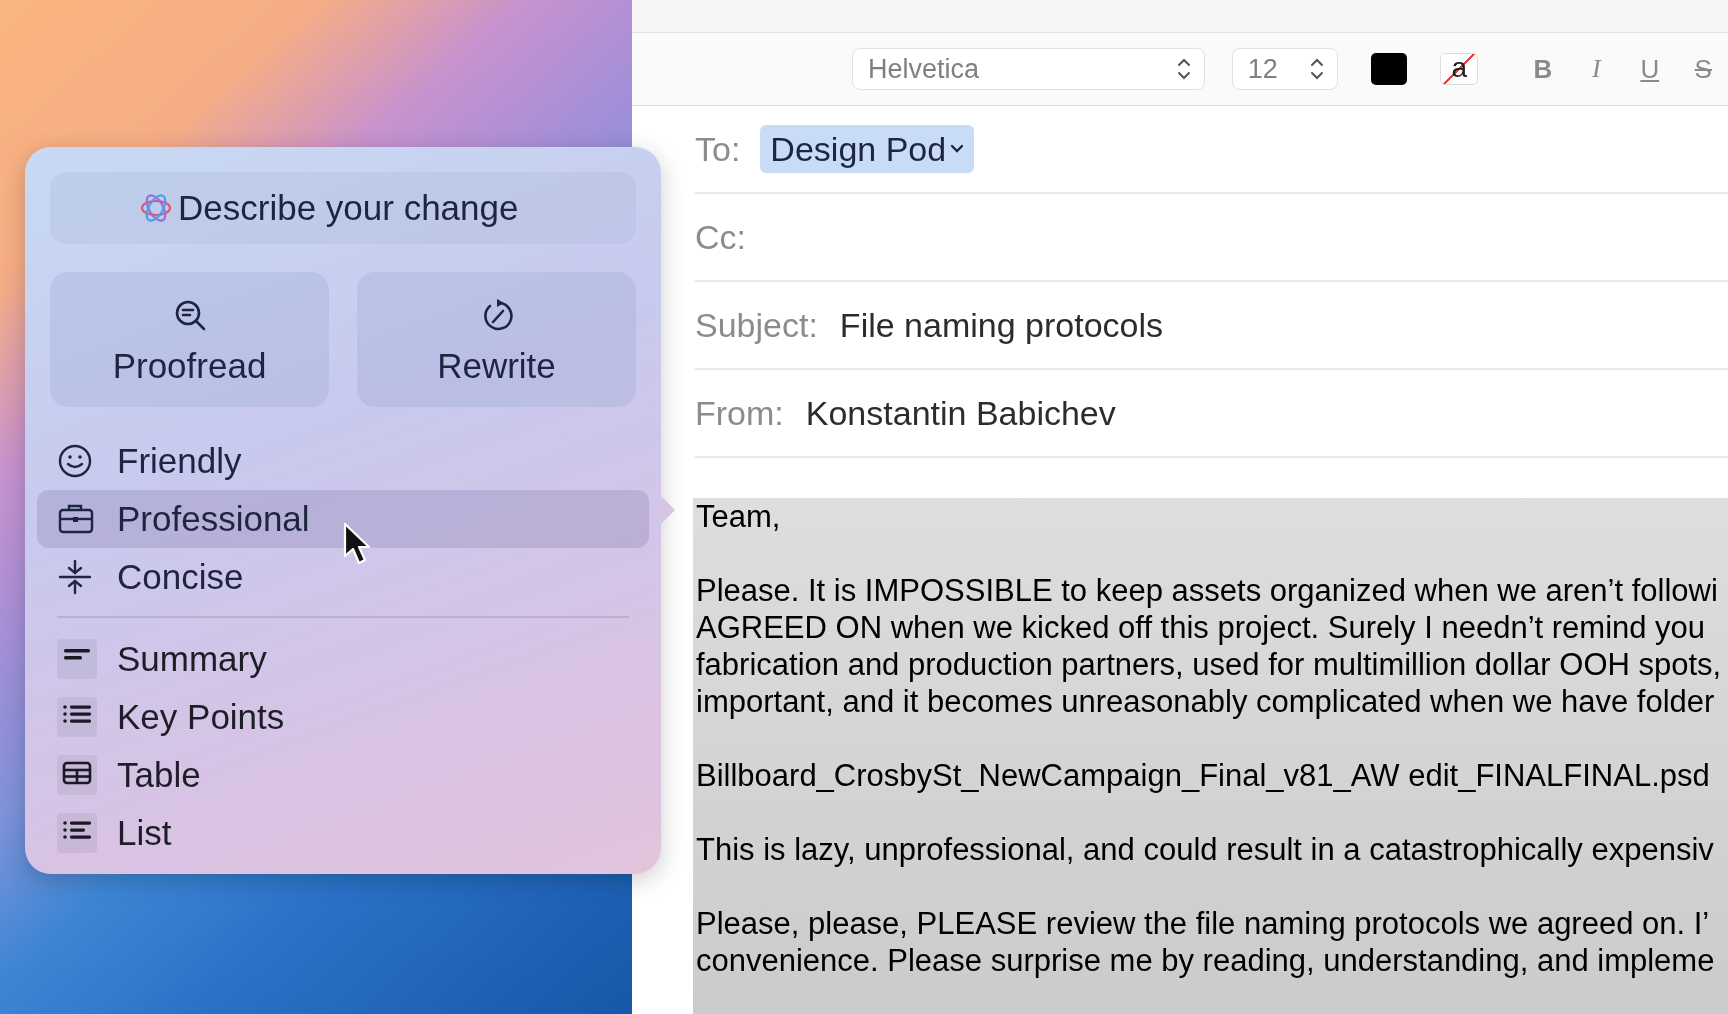 The height and width of the screenshot is (1014, 1728). What do you see at coordinates (1203, 775) in the screenshot?
I see `body-text: Billboard_CrosbySt_NewCampaign_Final_v81_AW edit_FINALFINAL.psd` at bounding box center [1203, 775].